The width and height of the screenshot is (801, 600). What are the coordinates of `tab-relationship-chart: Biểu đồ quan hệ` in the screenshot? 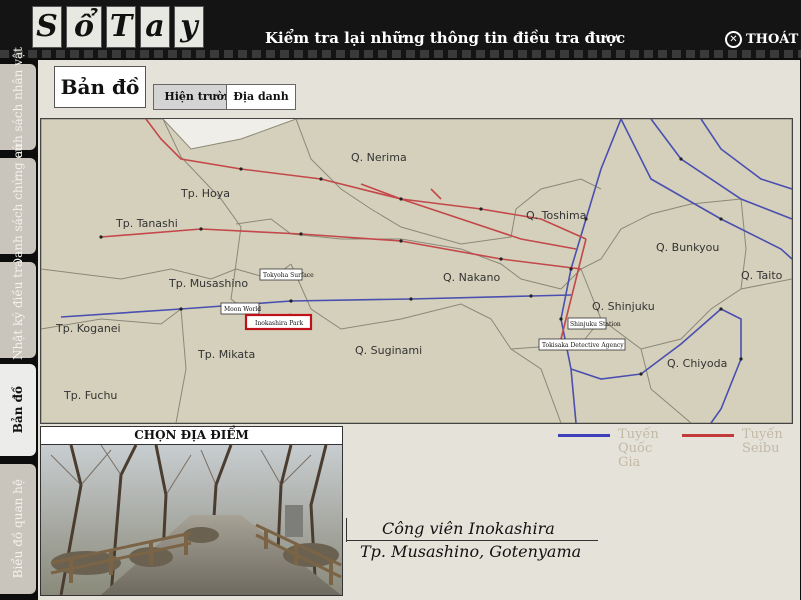 It's located at (18, 529).